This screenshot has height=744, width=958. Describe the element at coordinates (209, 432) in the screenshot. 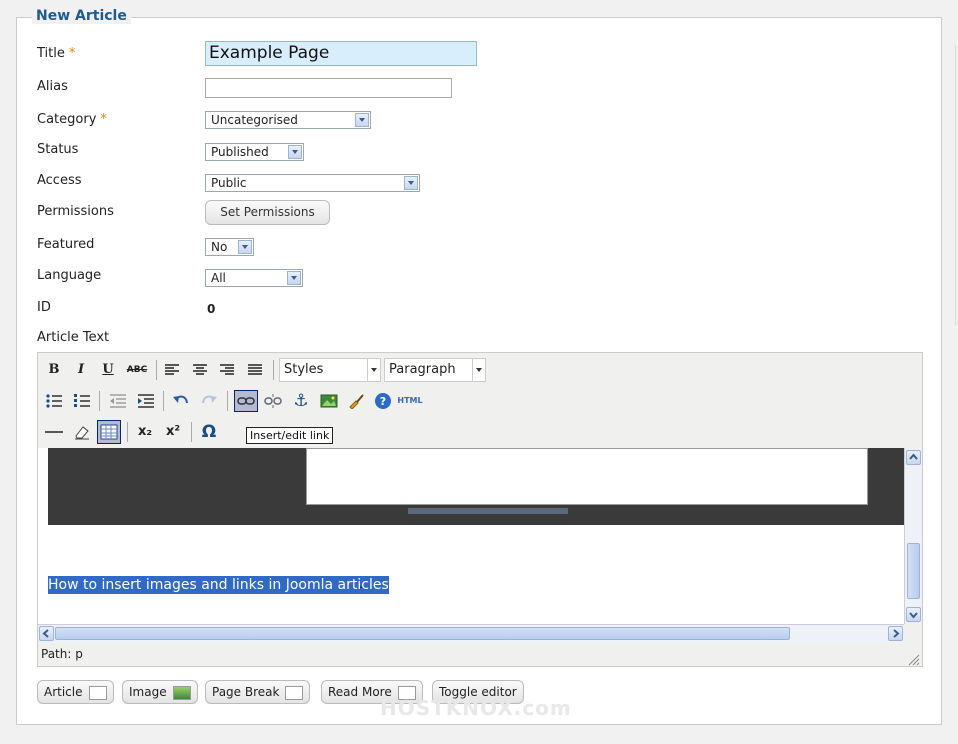

I see `special-character-button: Ω` at that location.